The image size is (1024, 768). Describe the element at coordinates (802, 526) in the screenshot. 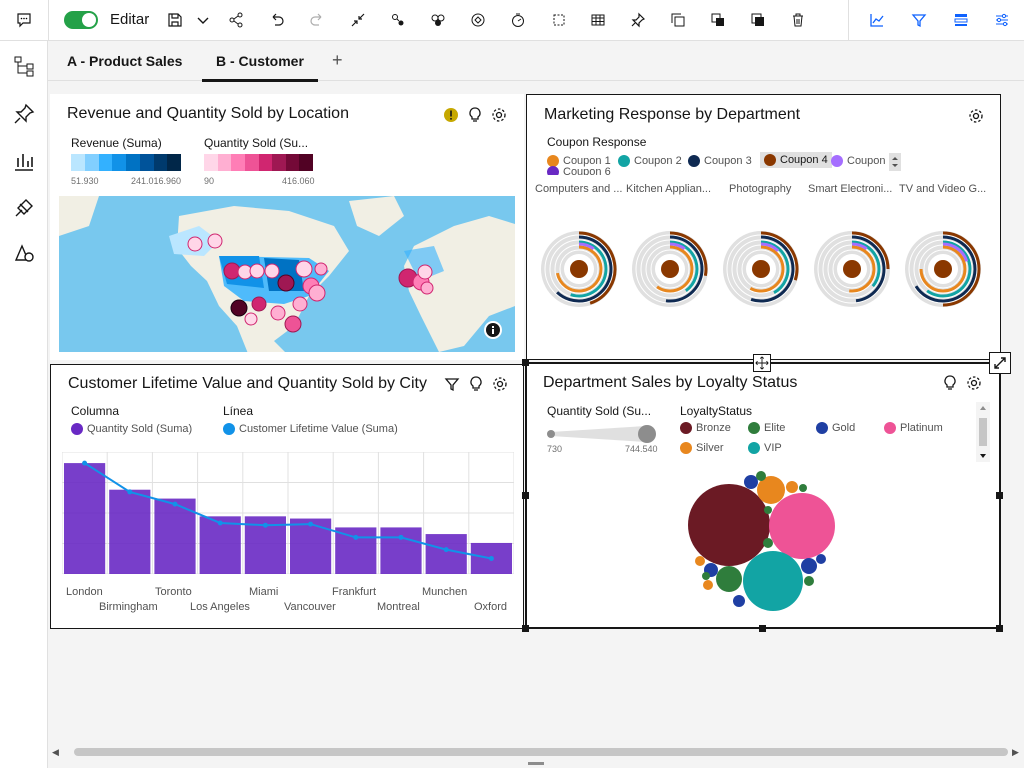

I see `bubble-platinum` at that location.